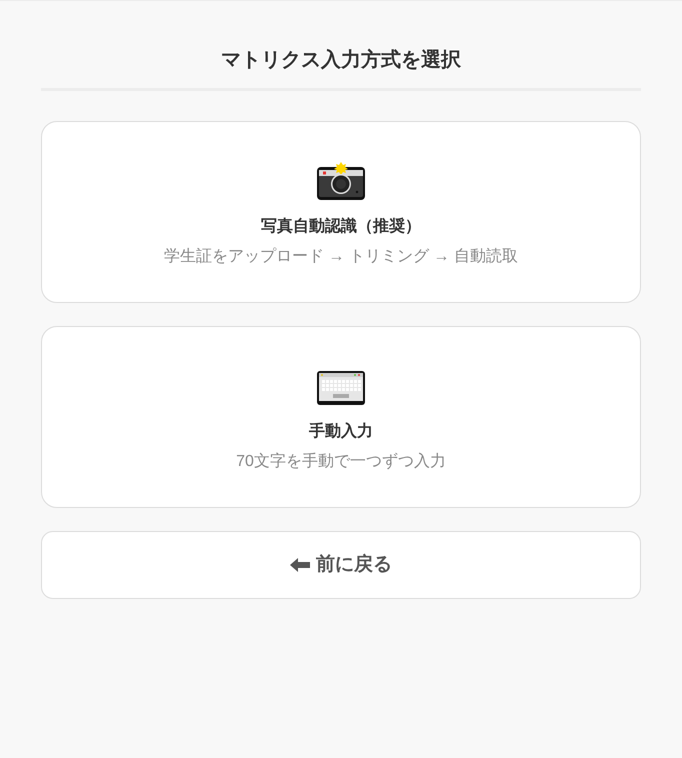 This screenshot has width=682, height=758. I want to click on option-title: 写真自動認識（推奨）, so click(341, 226).